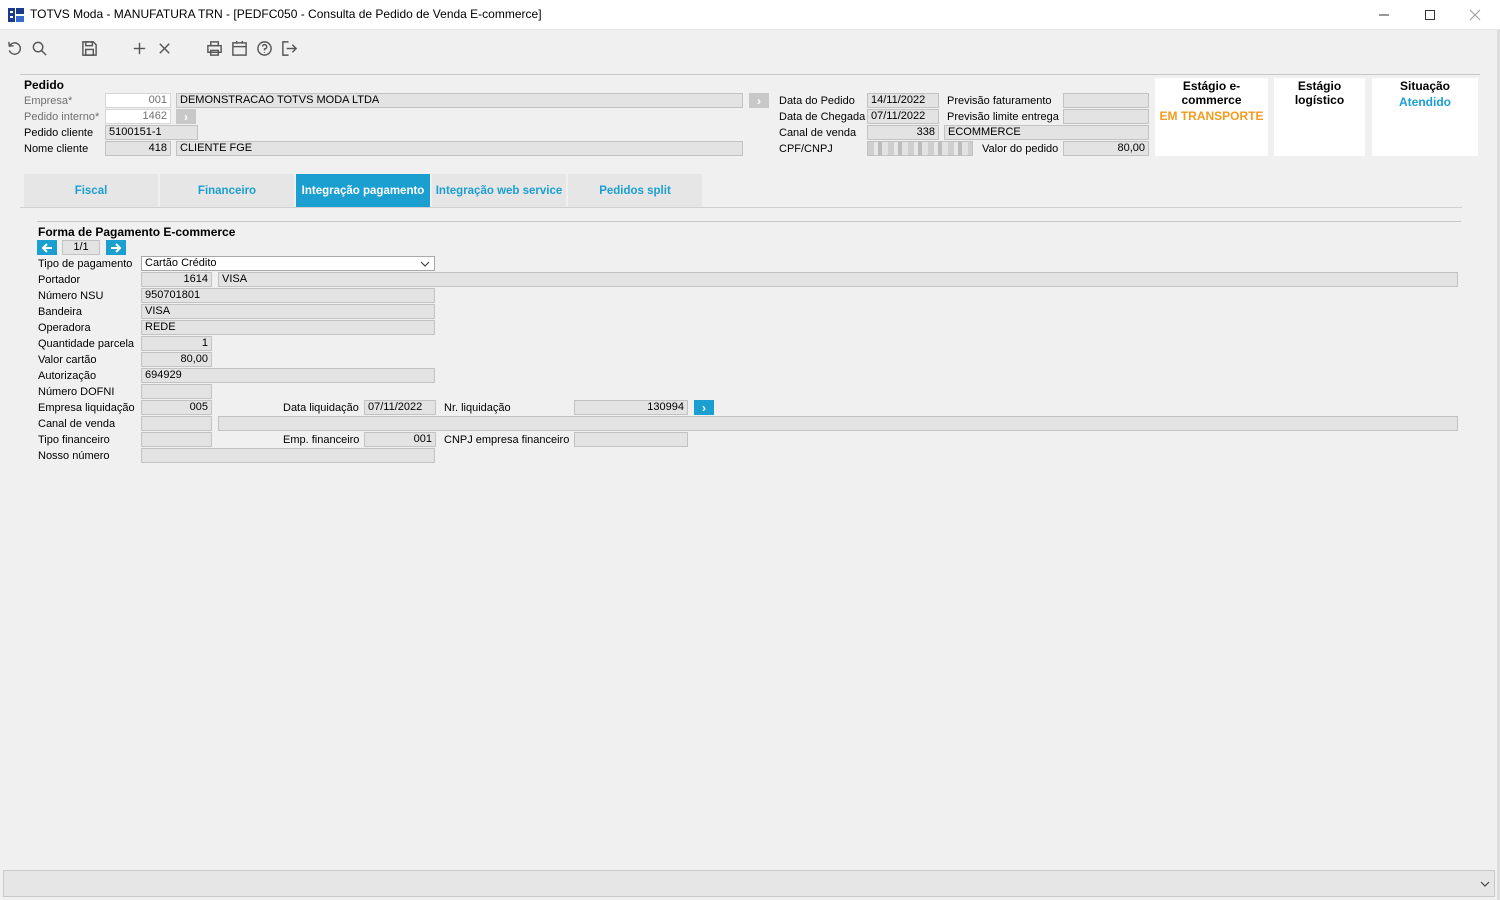 The height and width of the screenshot is (900, 1500). I want to click on data-chegada-label: Data de Chegada, so click(822, 117).